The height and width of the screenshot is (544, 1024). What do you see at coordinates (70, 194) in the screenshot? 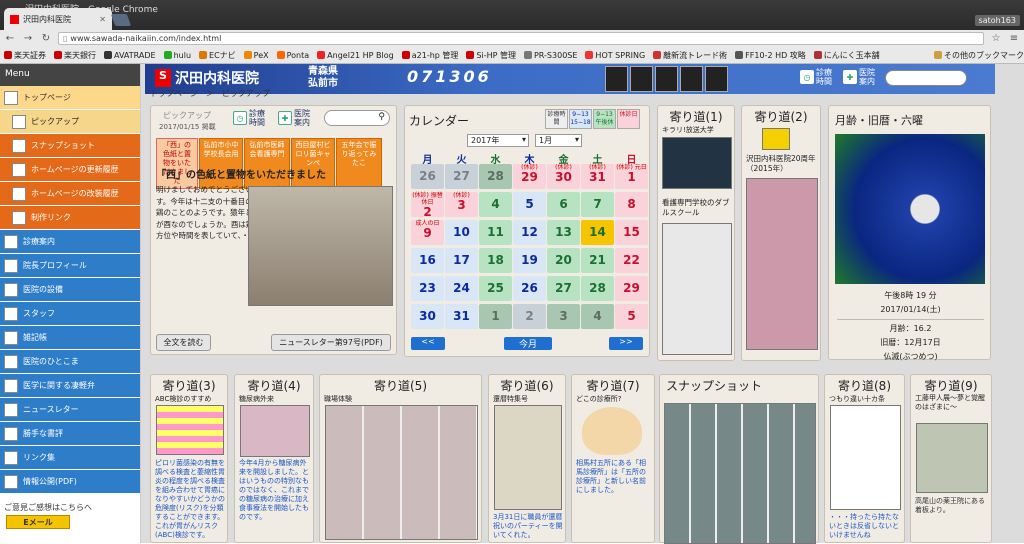
I see `sidebar-item: ホームページの改装履歴` at bounding box center [70, 194].